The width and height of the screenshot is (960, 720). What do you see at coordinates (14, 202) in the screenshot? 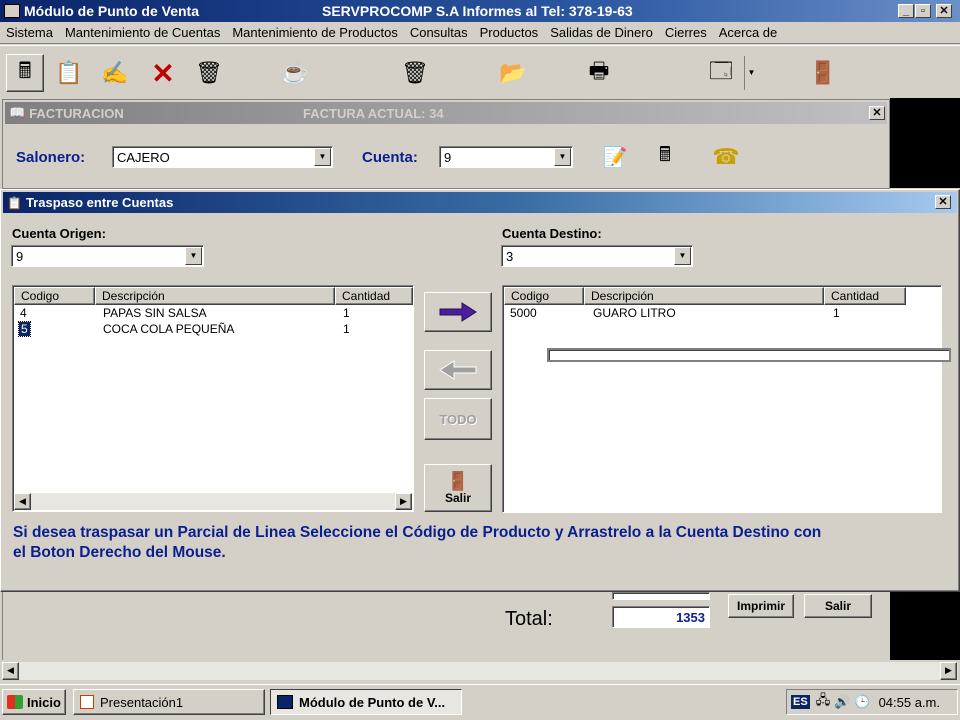
I see `clipboard-icon: 📋` at bounding box center [14, 202].